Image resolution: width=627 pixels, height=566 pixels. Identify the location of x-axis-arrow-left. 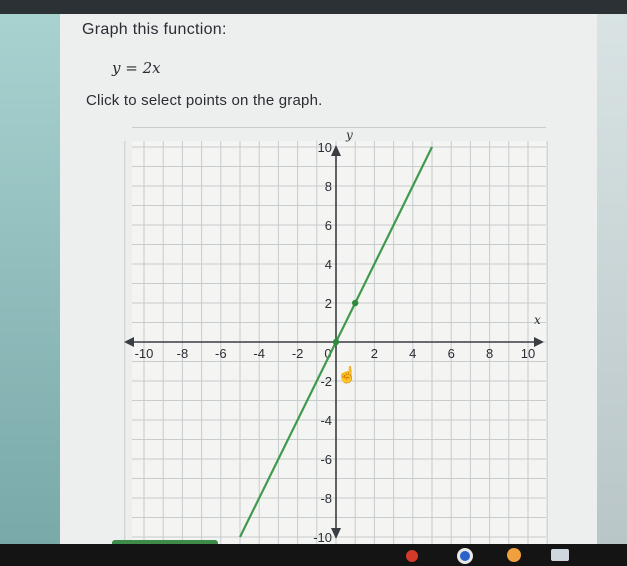
(129, 342).